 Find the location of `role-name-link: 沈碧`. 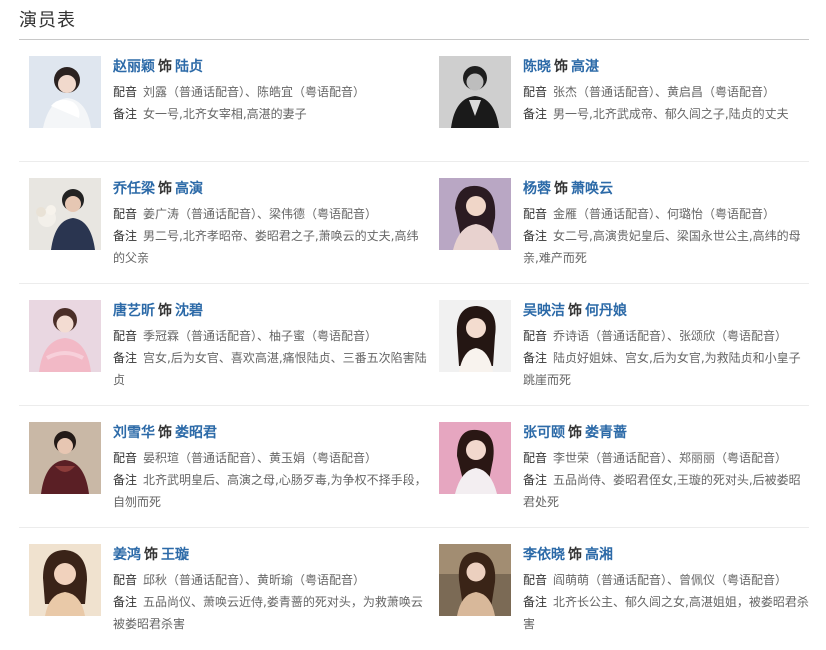

role-name-link: 沈碧 is located at coordinates (189, 311).